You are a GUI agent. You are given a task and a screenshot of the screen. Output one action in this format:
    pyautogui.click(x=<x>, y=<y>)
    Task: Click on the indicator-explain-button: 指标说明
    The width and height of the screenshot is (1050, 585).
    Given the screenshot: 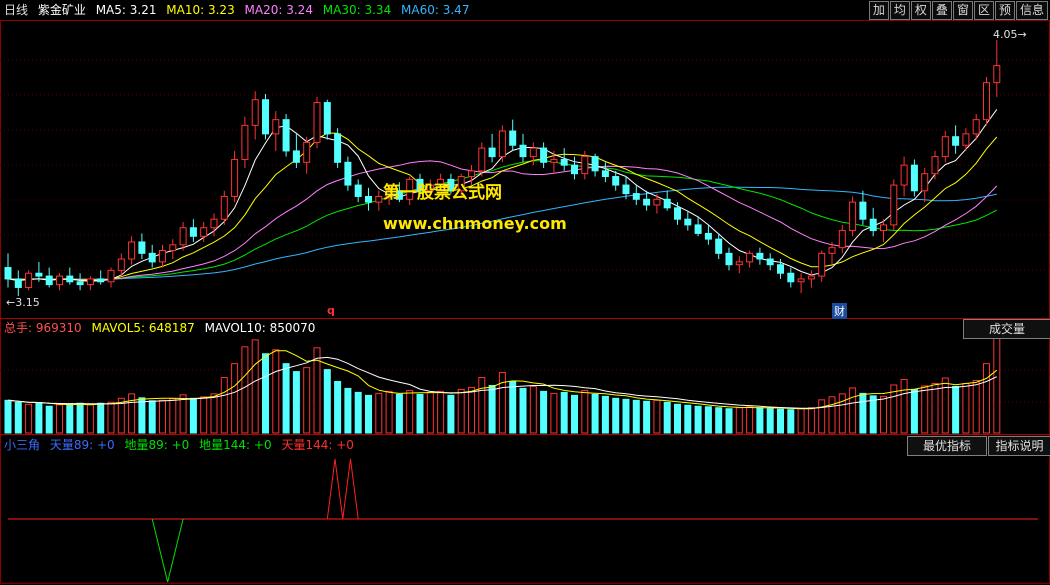 What is the action you would take?
    pyautogui.click(x=1019, y=446)
    